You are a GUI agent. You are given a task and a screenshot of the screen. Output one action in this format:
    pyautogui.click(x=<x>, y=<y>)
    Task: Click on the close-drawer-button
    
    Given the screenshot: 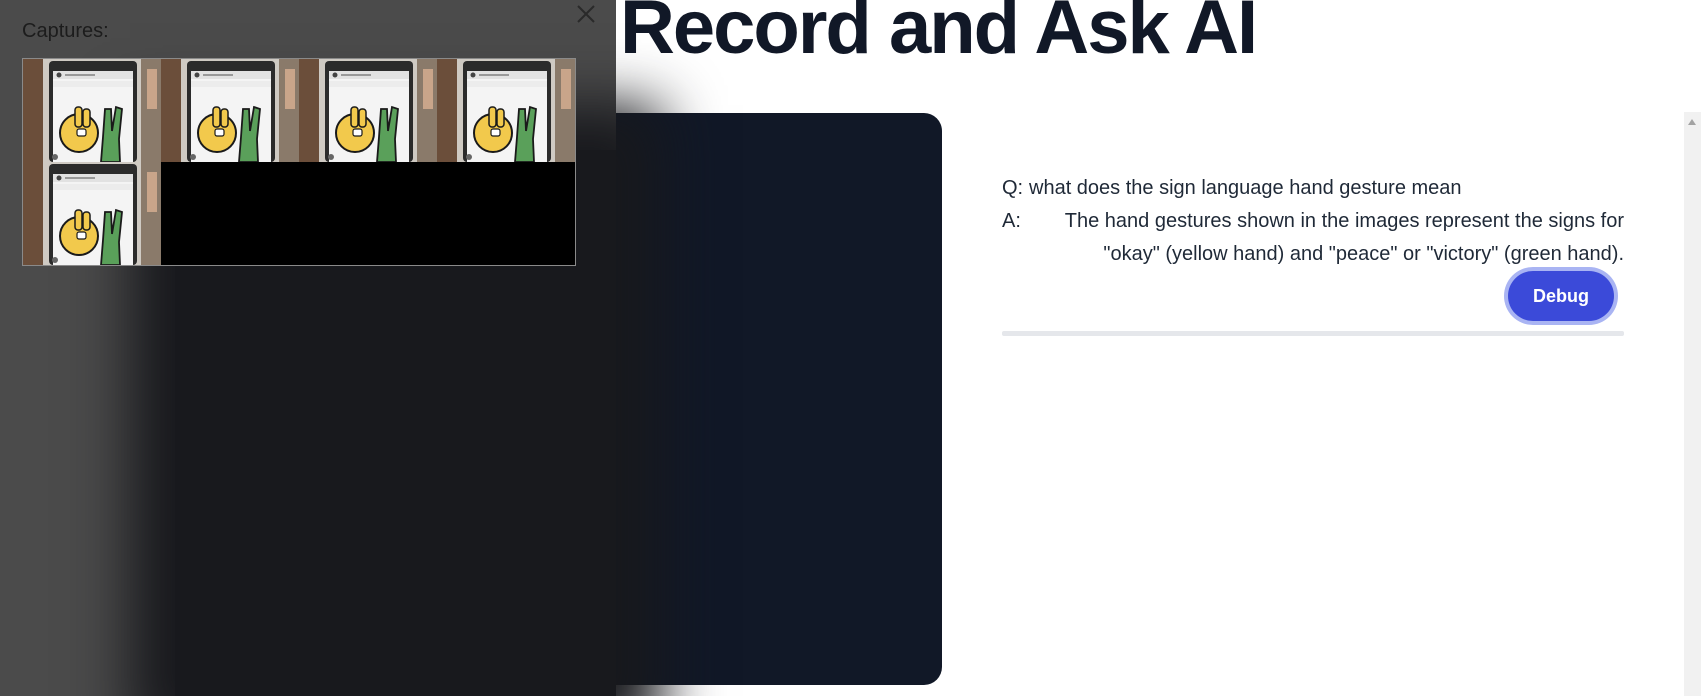 What is the action you would take?
    pyautogui.click(x=586, y=14)
    